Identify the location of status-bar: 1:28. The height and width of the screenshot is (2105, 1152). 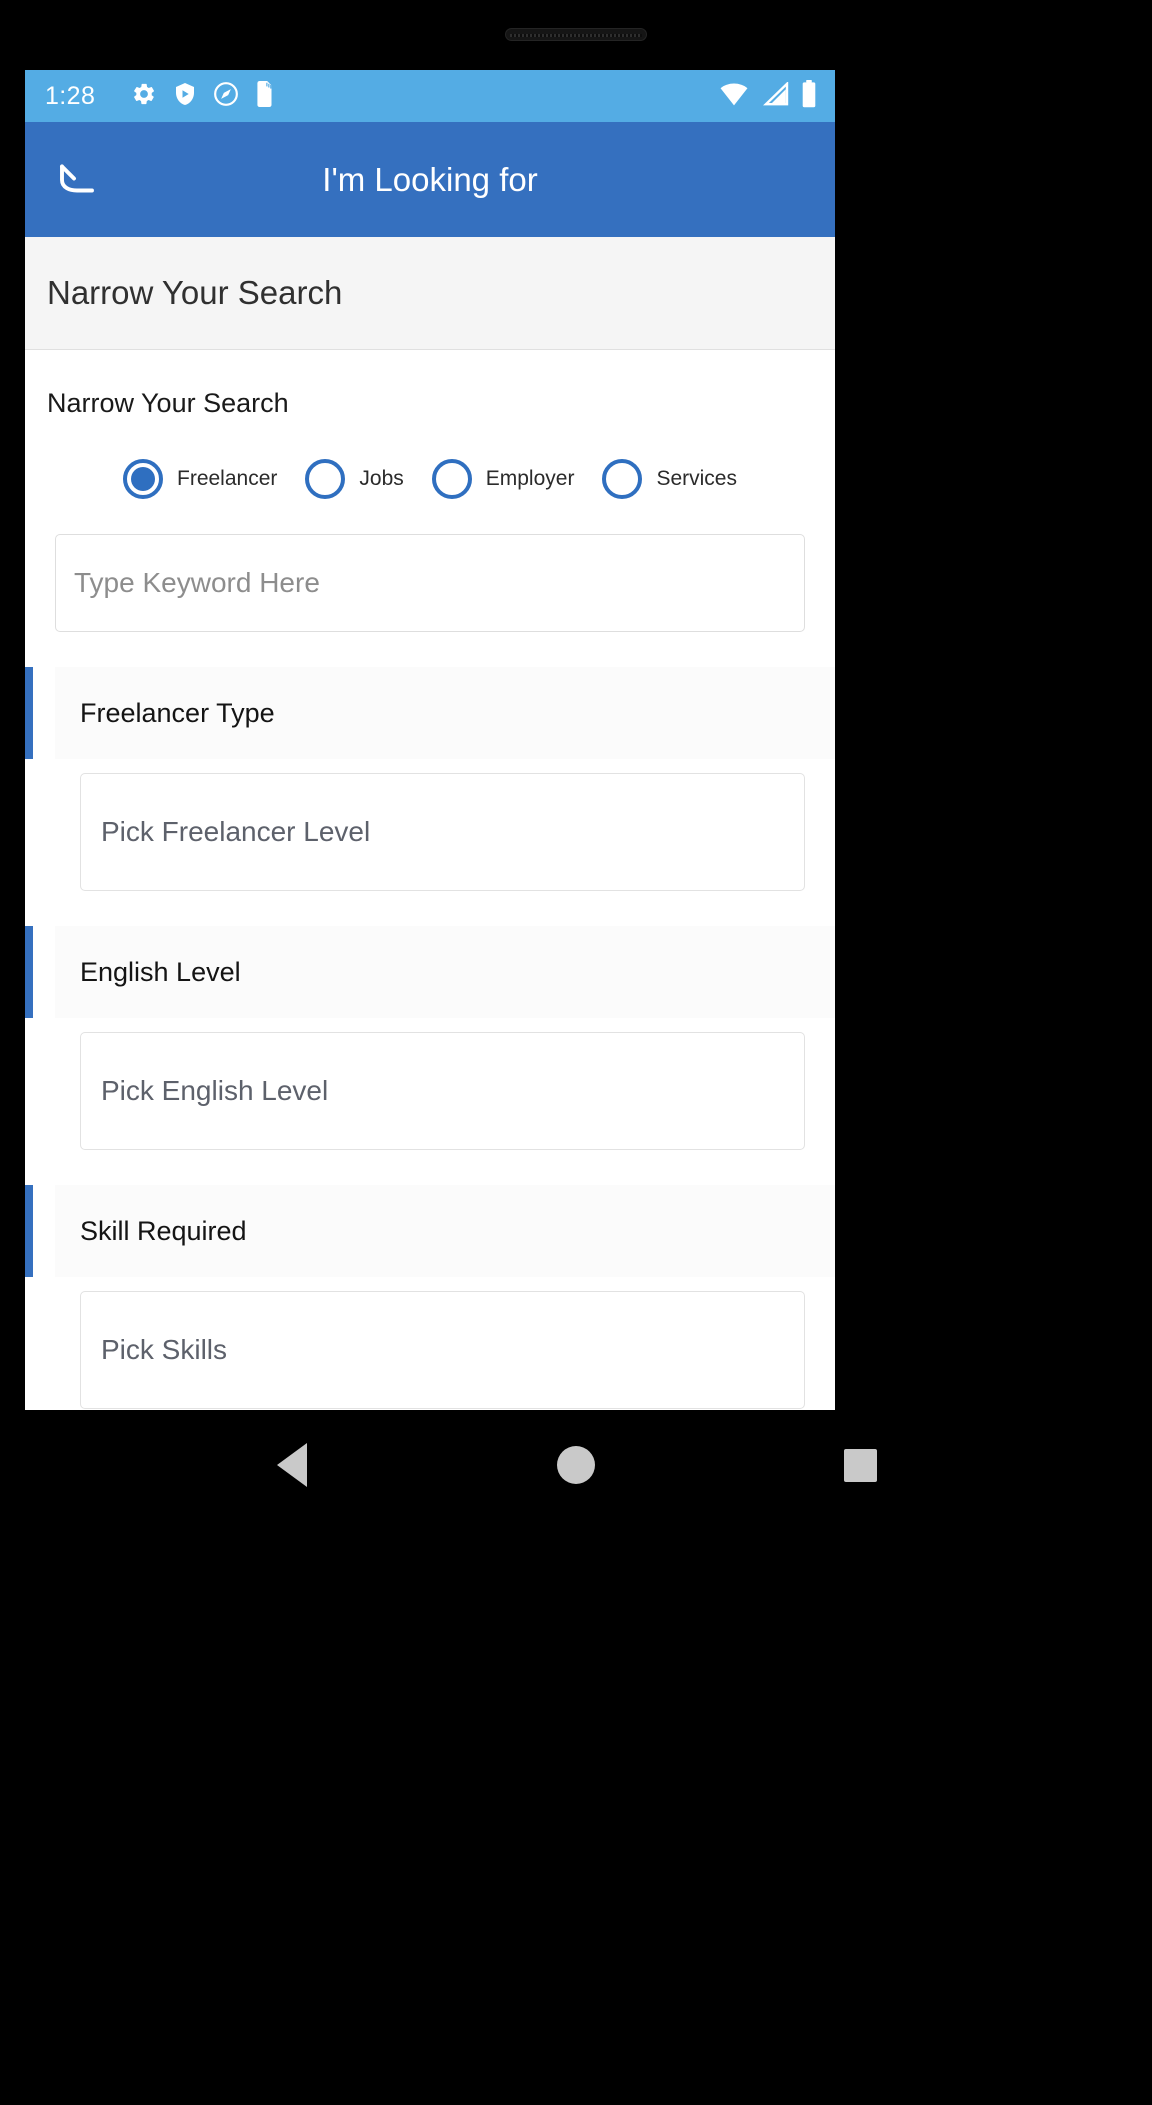
(430, 96).